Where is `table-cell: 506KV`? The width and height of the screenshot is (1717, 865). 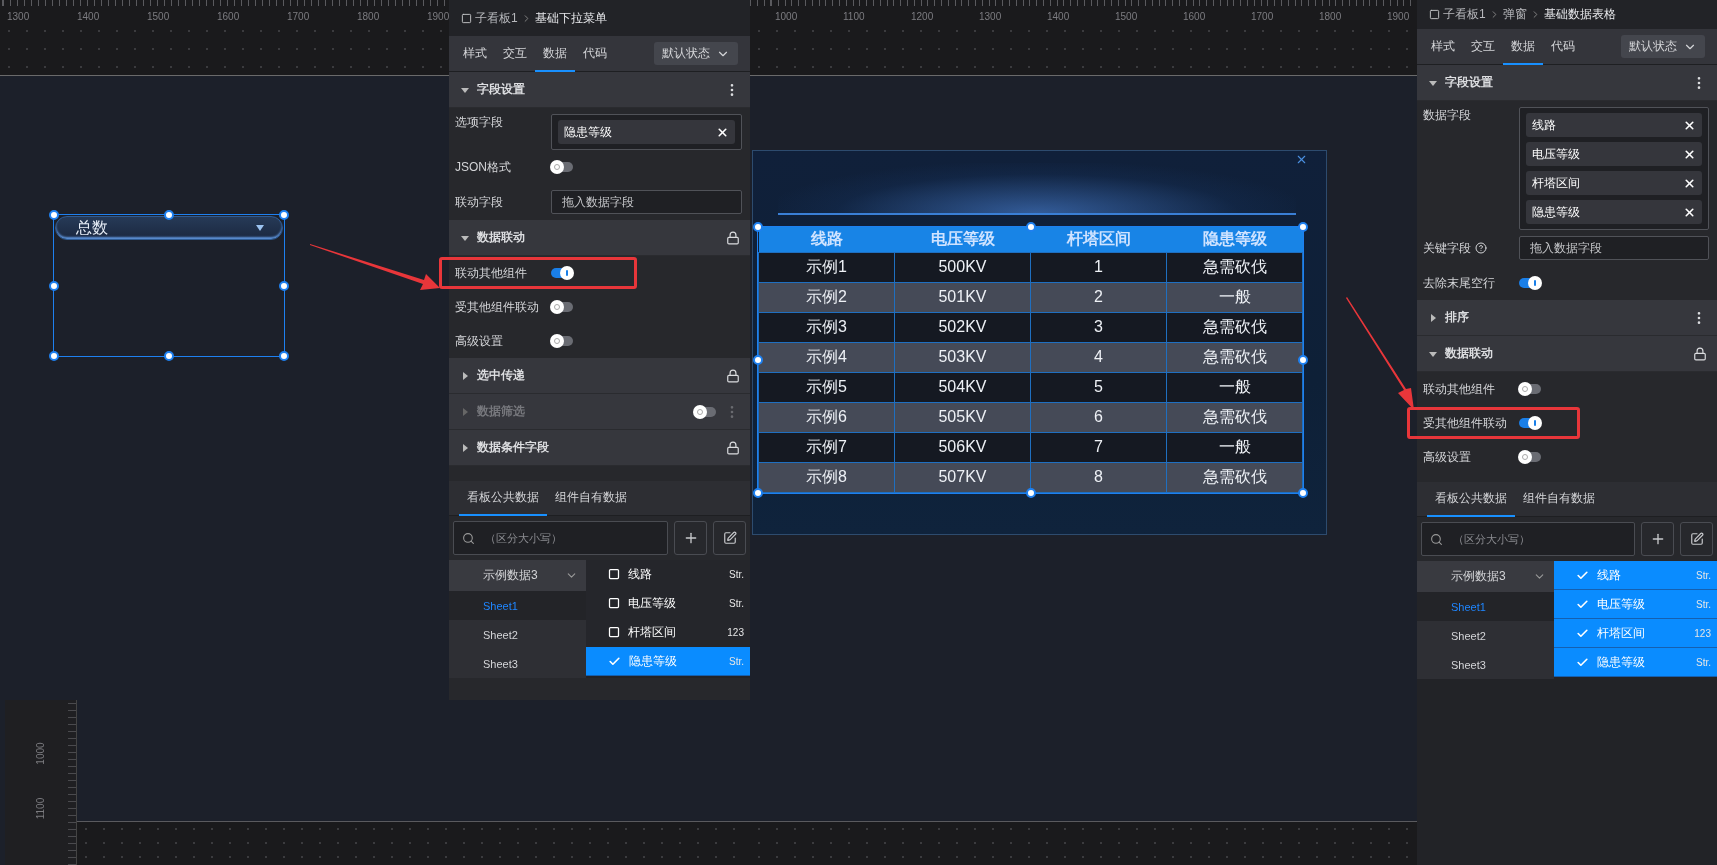 table-cell: 506KV is located at coordinates (962, 447).